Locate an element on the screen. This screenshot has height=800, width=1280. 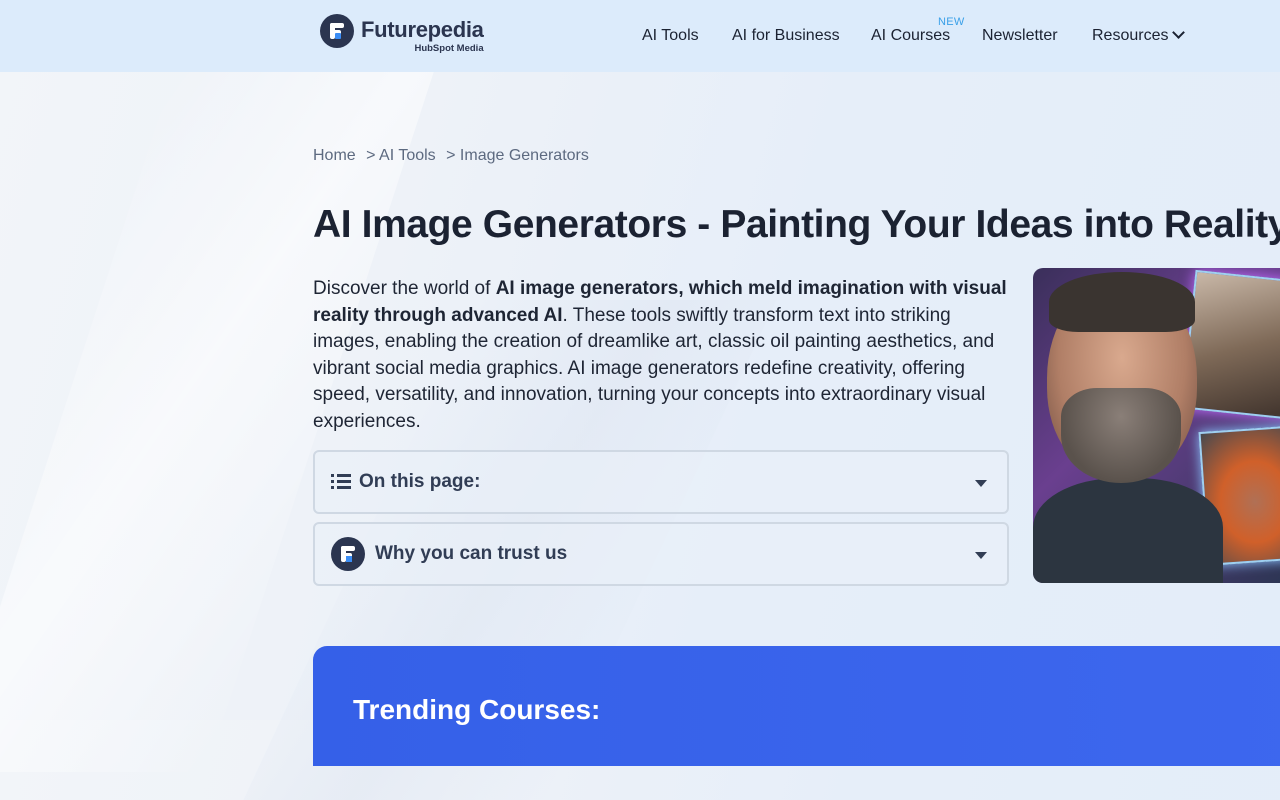
futurepedia-logo: Futurepedia HubSpot Media is located at coordinates (402, 34).